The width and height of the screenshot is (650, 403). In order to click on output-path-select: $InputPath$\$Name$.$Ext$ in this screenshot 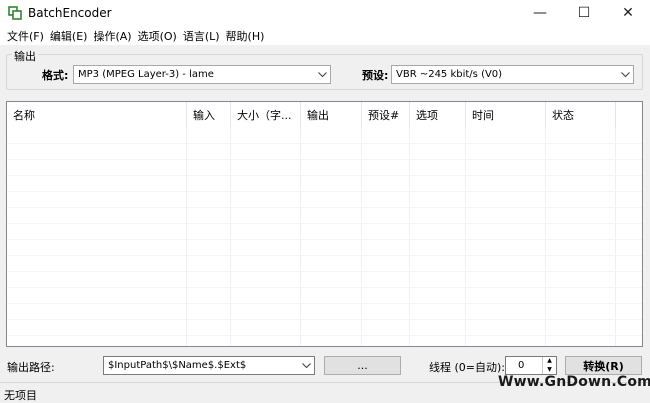, I will do `click(209, 365)`.